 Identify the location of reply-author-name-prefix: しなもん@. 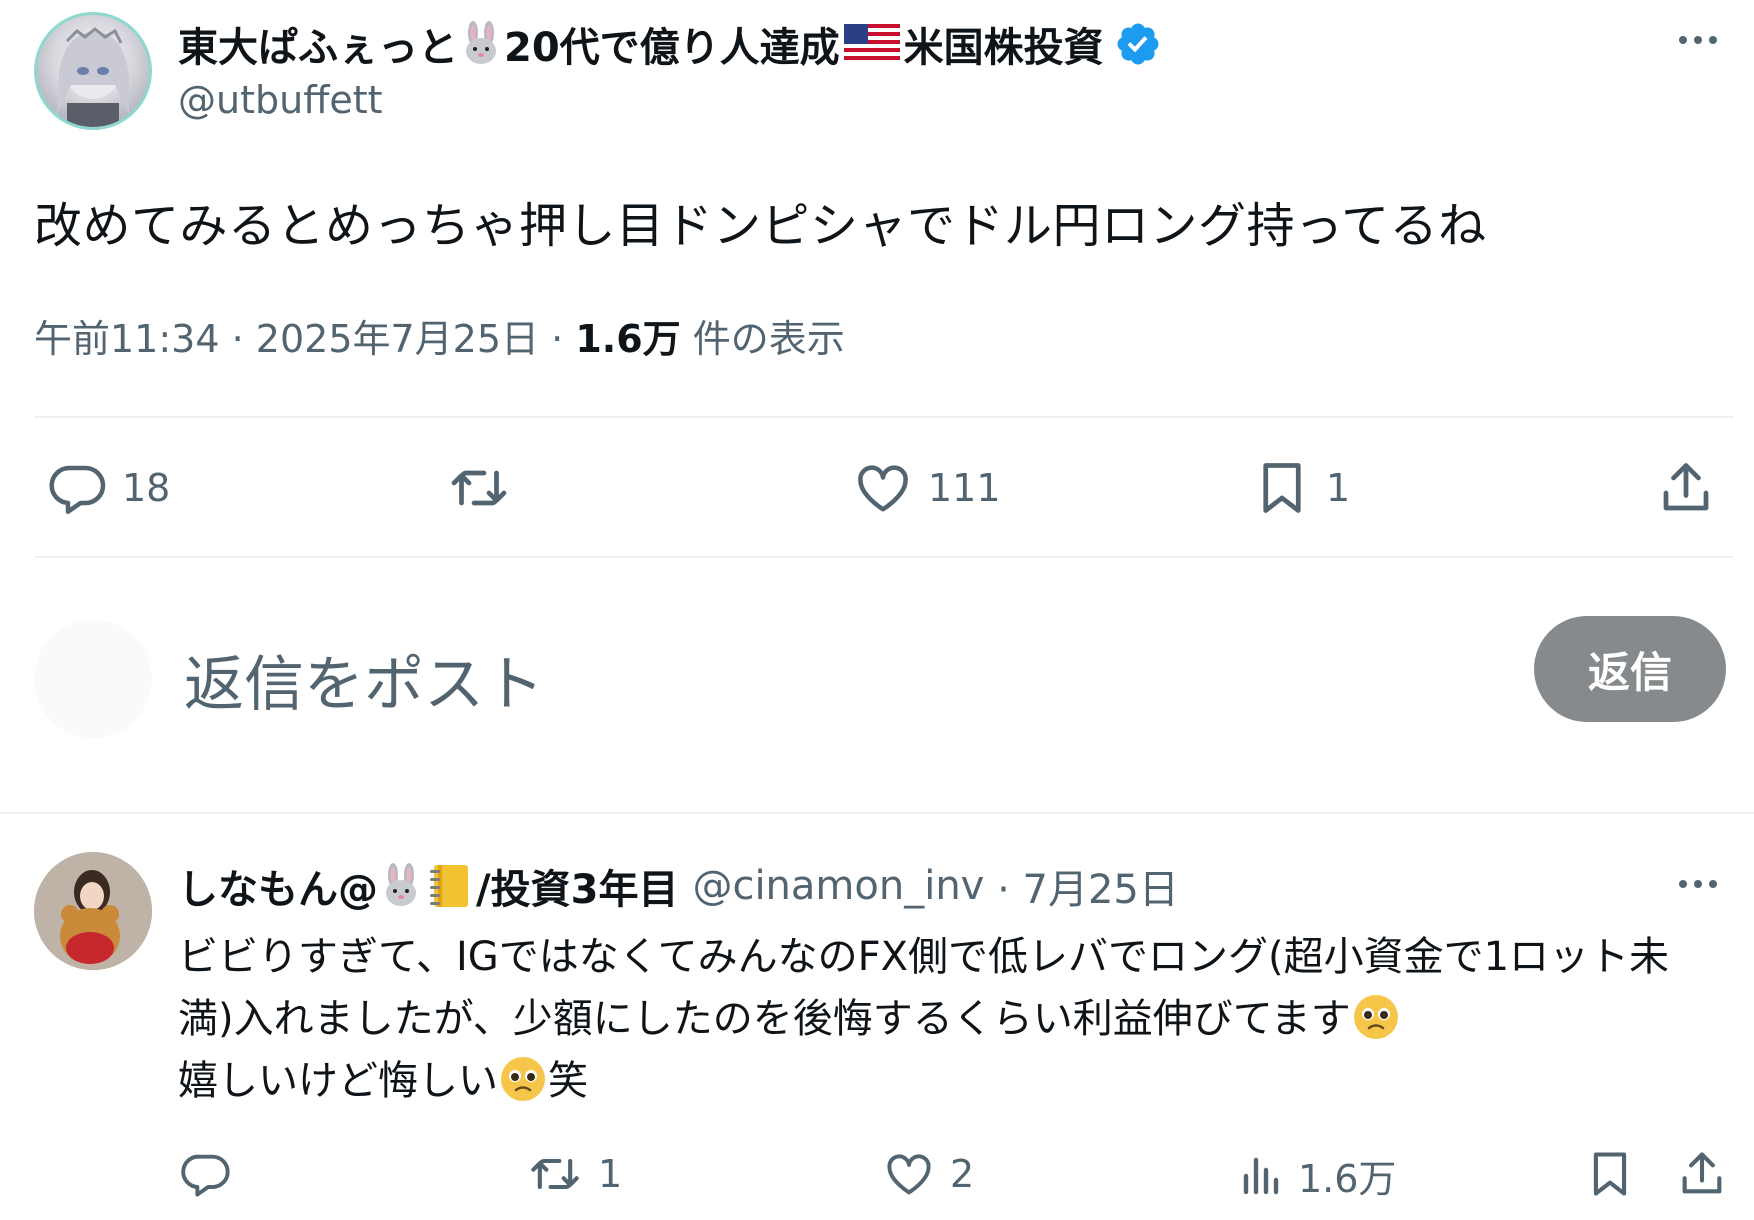
(278, 890).